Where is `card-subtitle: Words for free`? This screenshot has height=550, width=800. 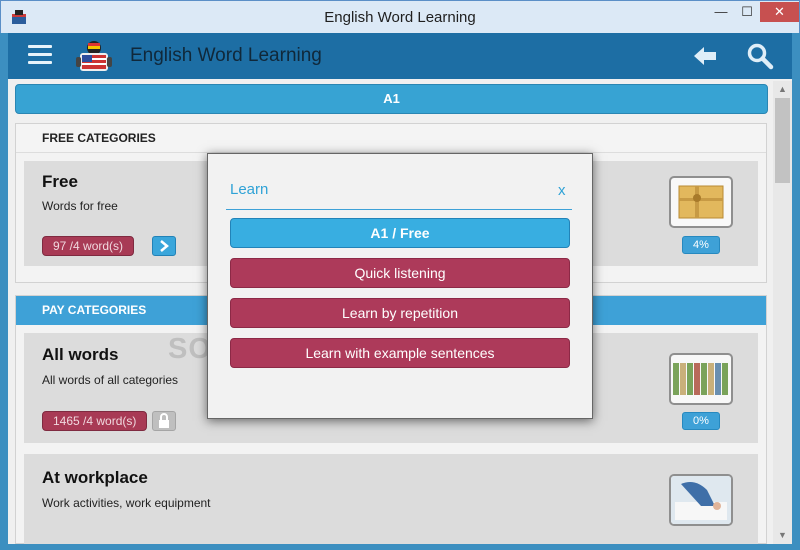
card-subtitle: Words for free is located at coordinates (80, 206).